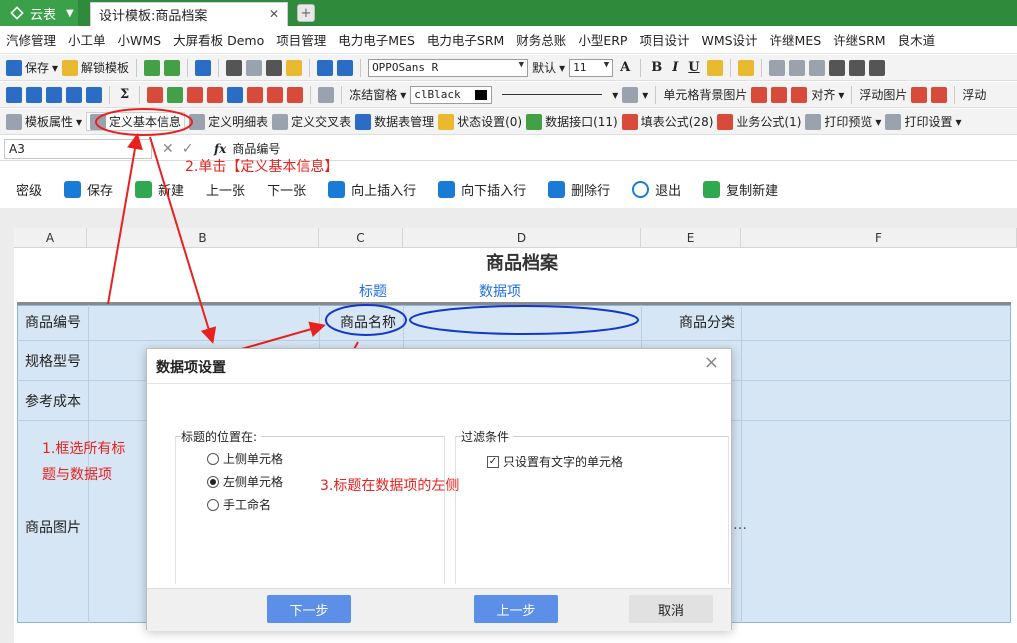  I want to click on define-basic-info-button: 定义基本信息, so click(136, 121).